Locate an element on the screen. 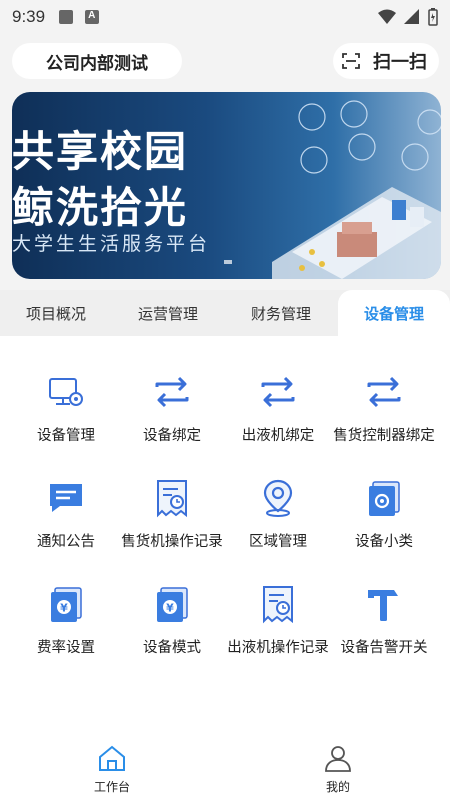 The width and height of the screenshot is (450, 800). organization-name: 公司内部测试 is located at coordinates (97, 63).